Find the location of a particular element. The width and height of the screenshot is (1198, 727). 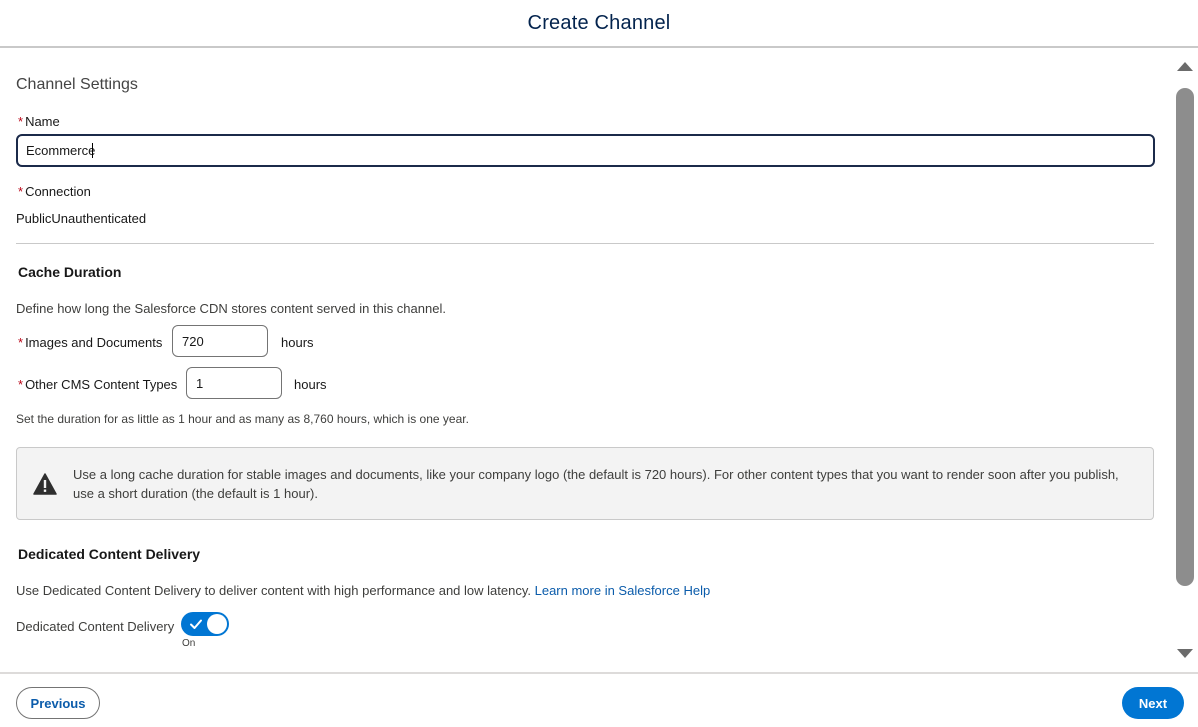

cache-duration-heading: Cache Duration is located at coordinates (70, 272).